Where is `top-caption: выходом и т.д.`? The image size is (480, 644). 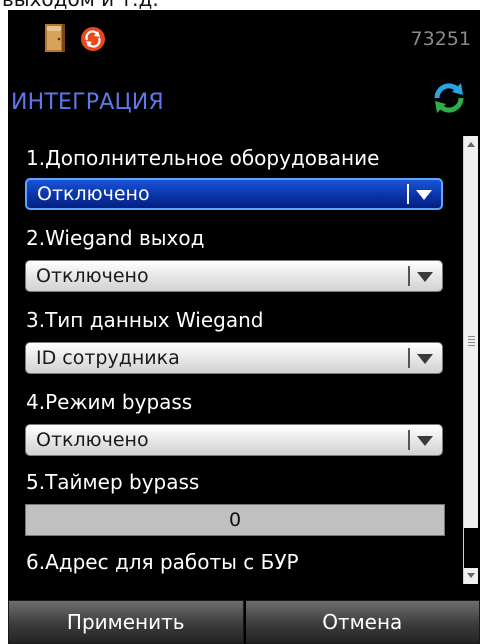
top-caption: выходом и т.д. is located at coordinates (240, 5).